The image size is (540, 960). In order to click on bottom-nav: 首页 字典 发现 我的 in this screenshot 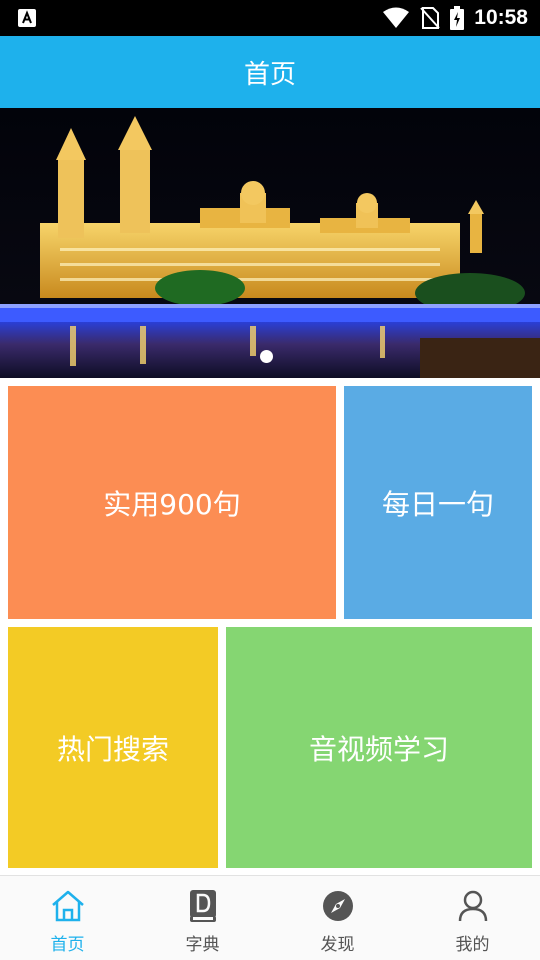, I will do `click(270, 917)`.